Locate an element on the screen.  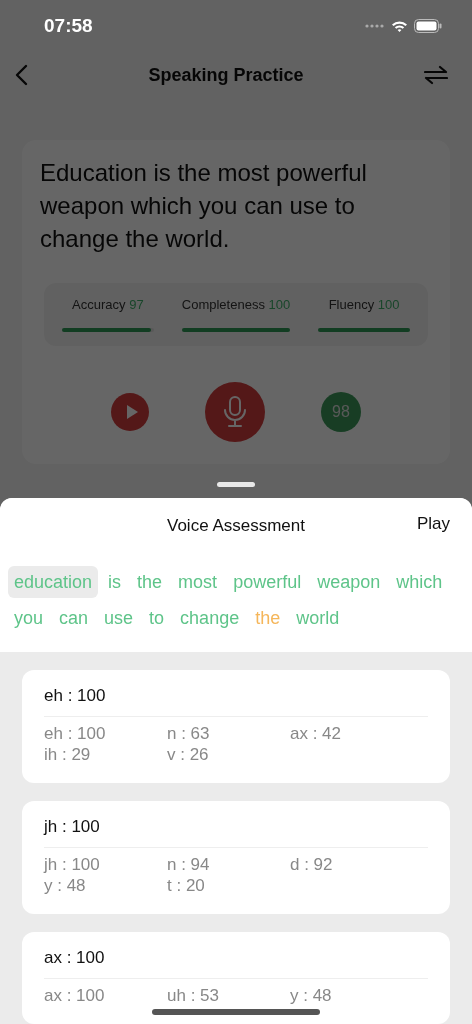
sheet-grabber is located at coordinates (236, 484).